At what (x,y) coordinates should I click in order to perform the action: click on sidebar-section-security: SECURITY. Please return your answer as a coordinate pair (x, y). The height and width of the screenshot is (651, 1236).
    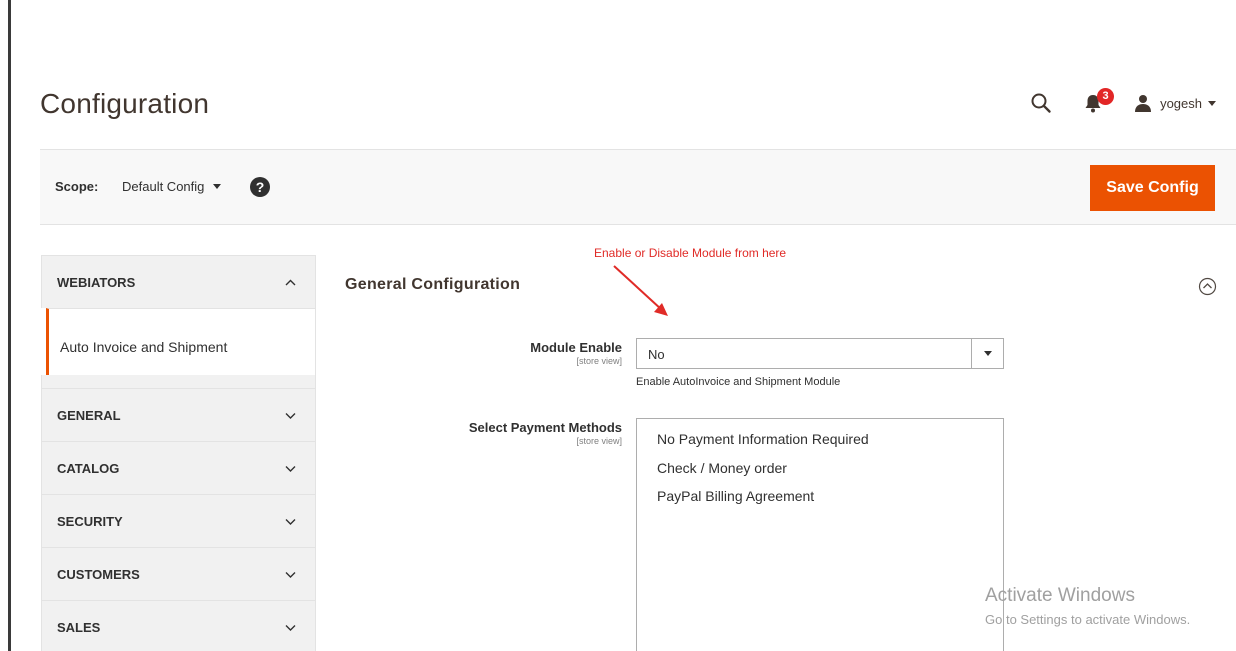
    Looking at the image, I should click on (178, 520).